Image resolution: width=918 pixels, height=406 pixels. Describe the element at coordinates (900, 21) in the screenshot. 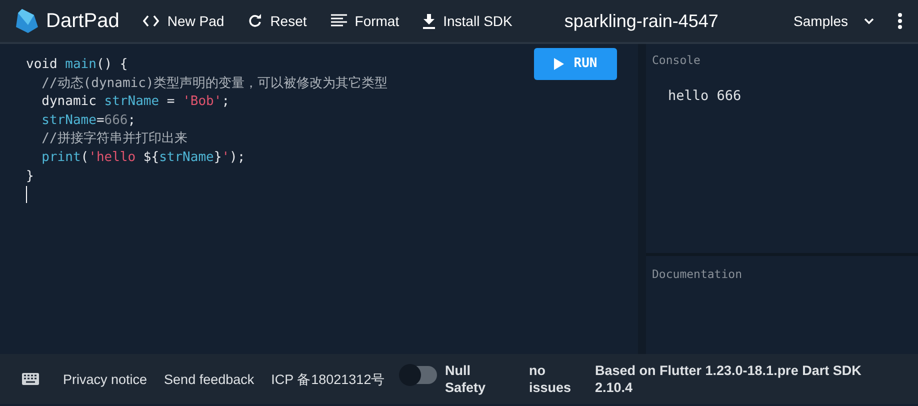

I see `more-menu-icon` at that location.